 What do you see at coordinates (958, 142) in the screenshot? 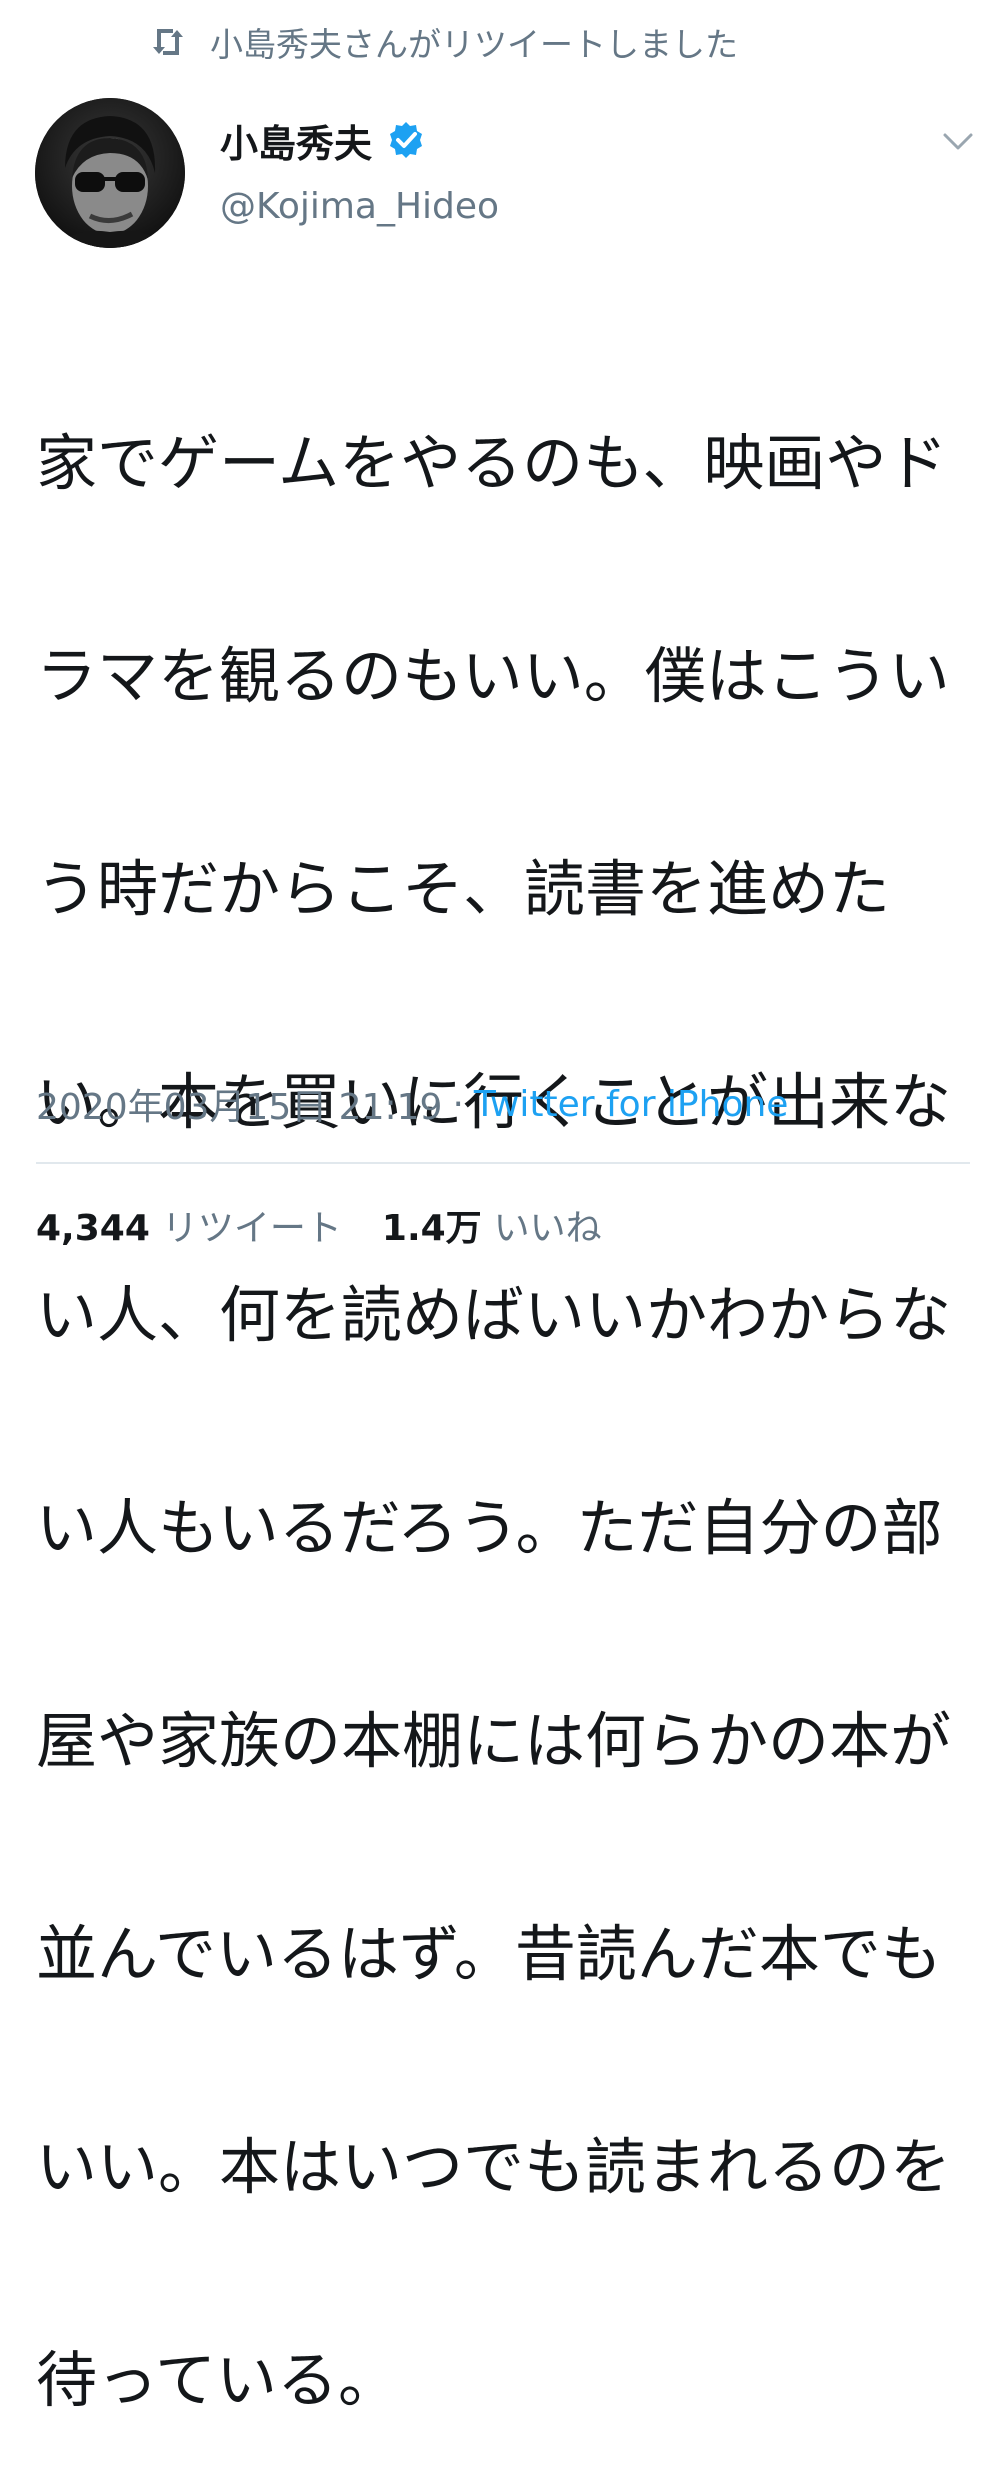
I see `chevron-down-icon` at bounding box center [958, 142].